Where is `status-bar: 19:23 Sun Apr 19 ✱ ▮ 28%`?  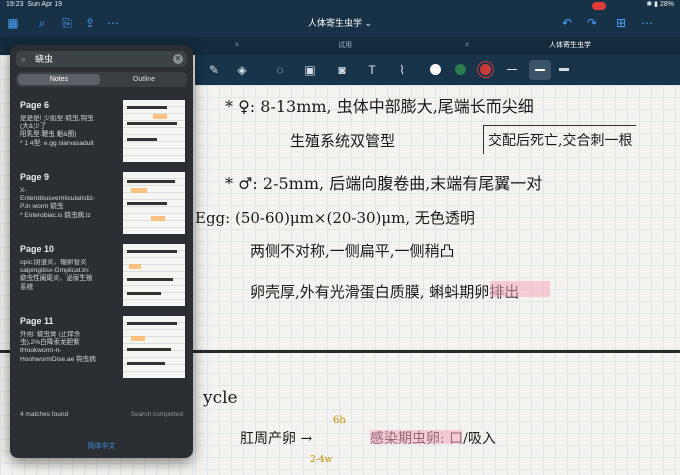
status-bar: 19:23 Sun Apr 19 ✱ ▮ 28% is located at coordinates (340, 5).